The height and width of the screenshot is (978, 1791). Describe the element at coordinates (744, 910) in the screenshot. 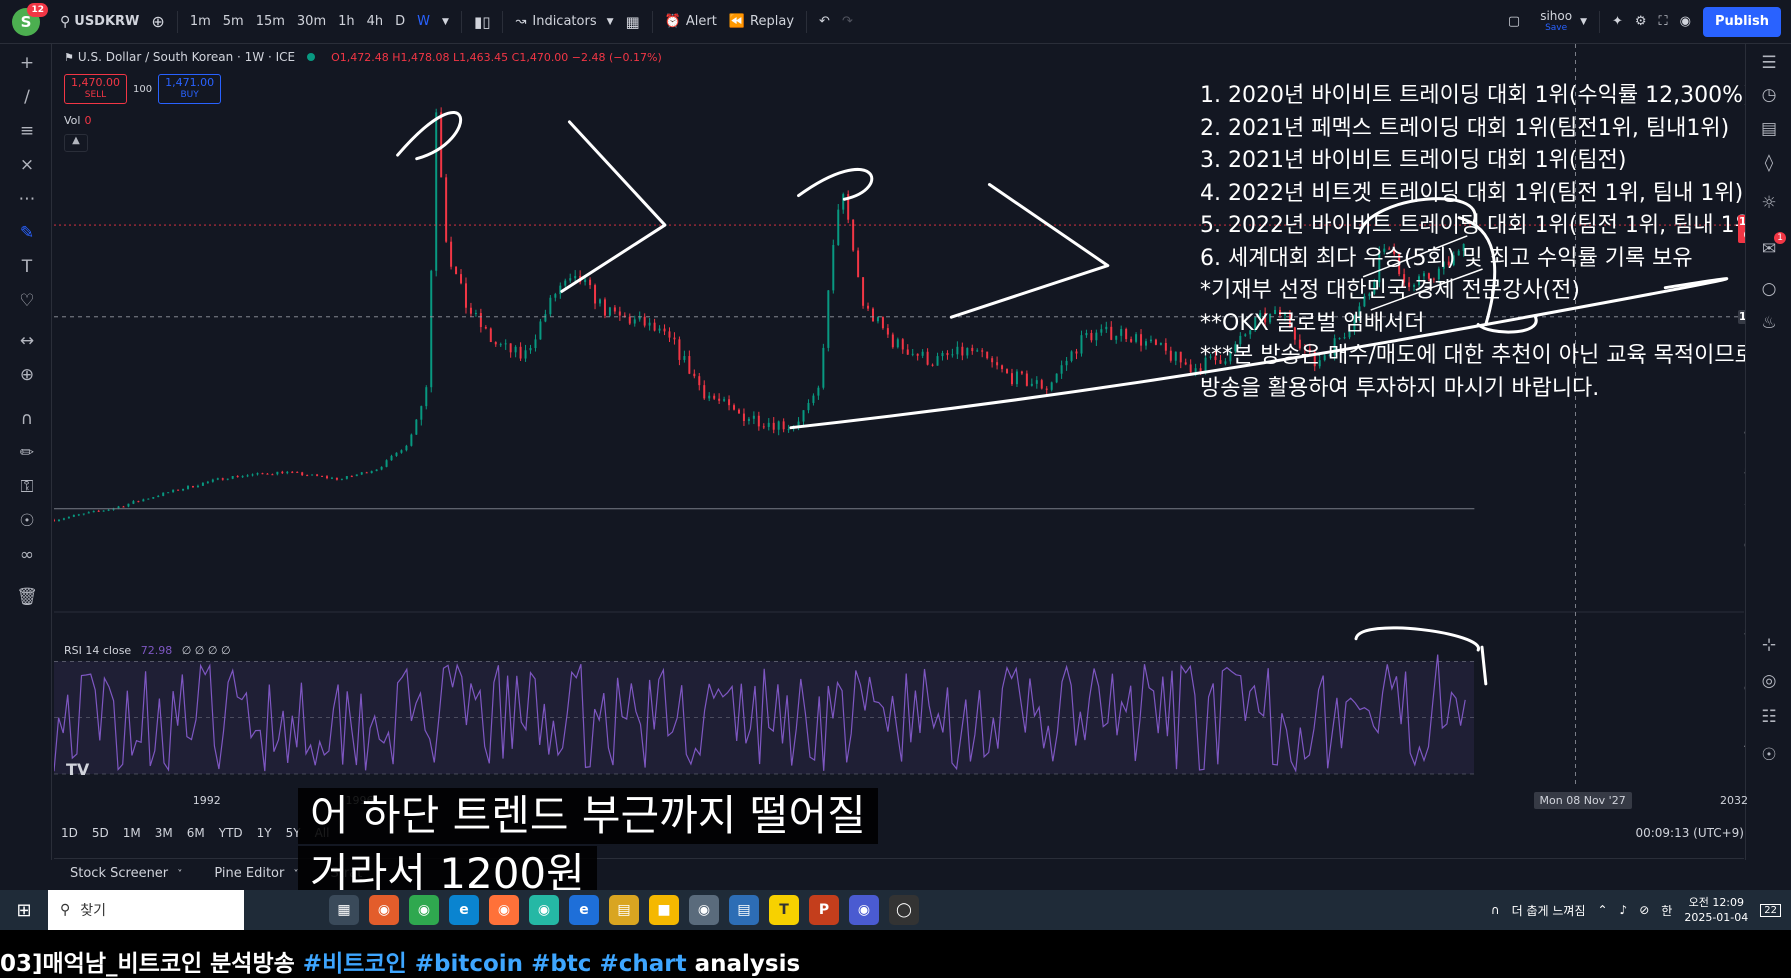

I see `calculator-icon: ▤` at that location.